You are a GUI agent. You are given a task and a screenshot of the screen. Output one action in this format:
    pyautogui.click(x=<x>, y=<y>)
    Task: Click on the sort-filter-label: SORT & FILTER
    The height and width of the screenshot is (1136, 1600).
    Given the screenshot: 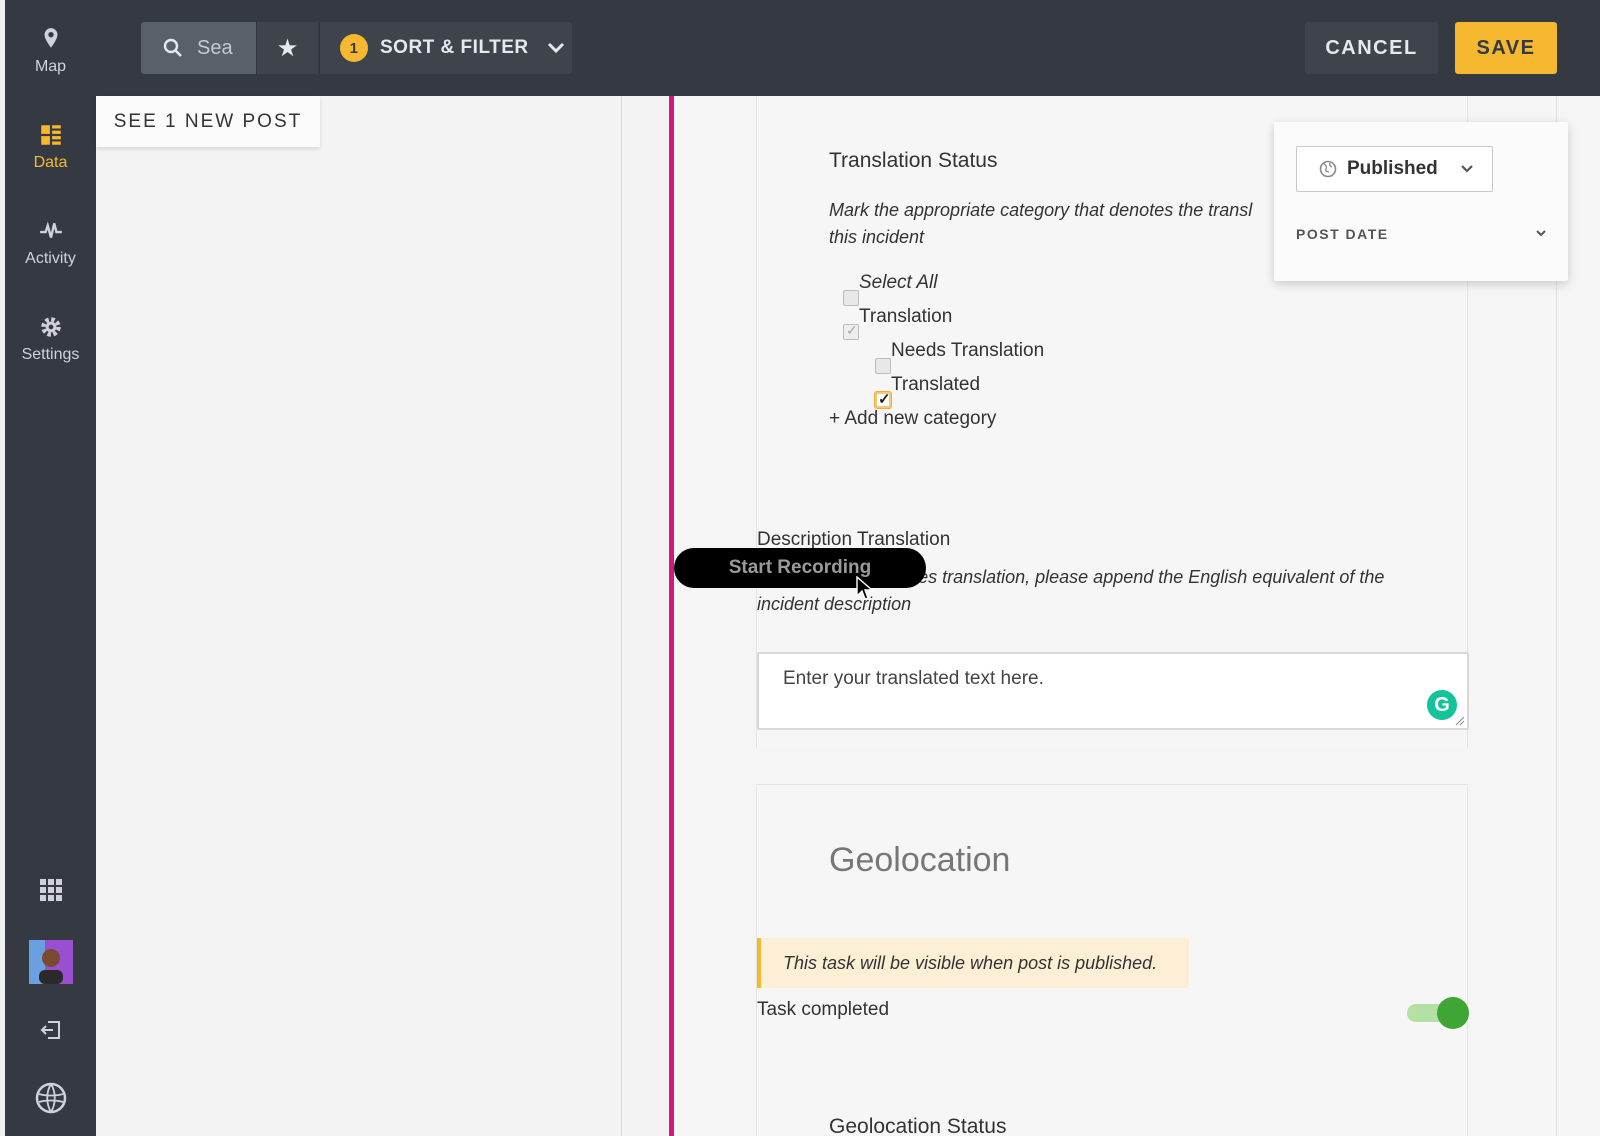 What is the action you would take?
    pyautogui.click(x=454, y=47)
    